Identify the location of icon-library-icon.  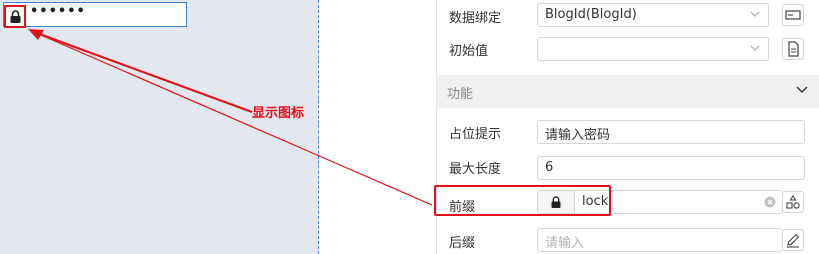
(793, 201).